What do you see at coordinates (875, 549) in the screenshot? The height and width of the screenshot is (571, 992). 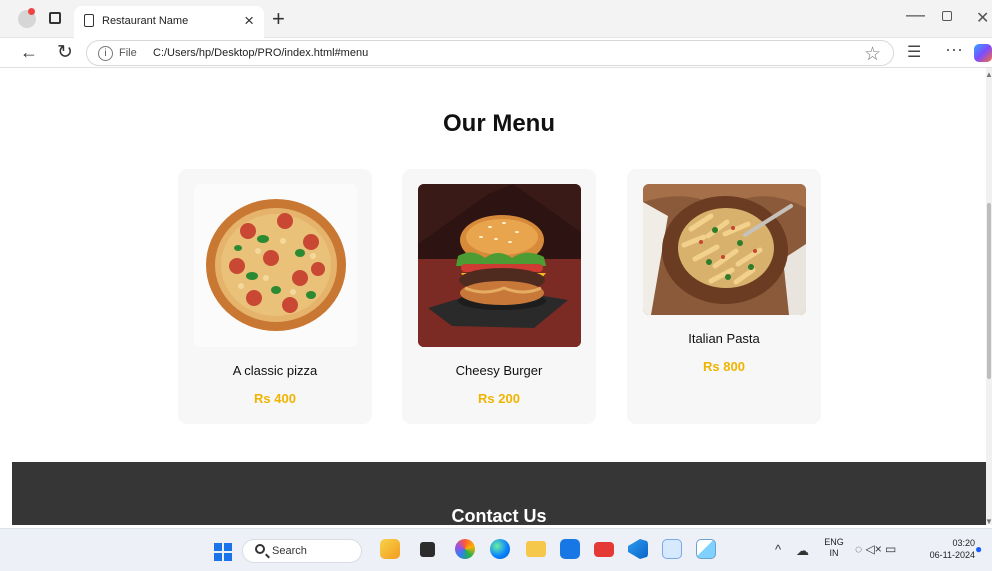 I see `network-volume-battery-icons: ◌ ◁× ▭` at bounding box center [875, 549].